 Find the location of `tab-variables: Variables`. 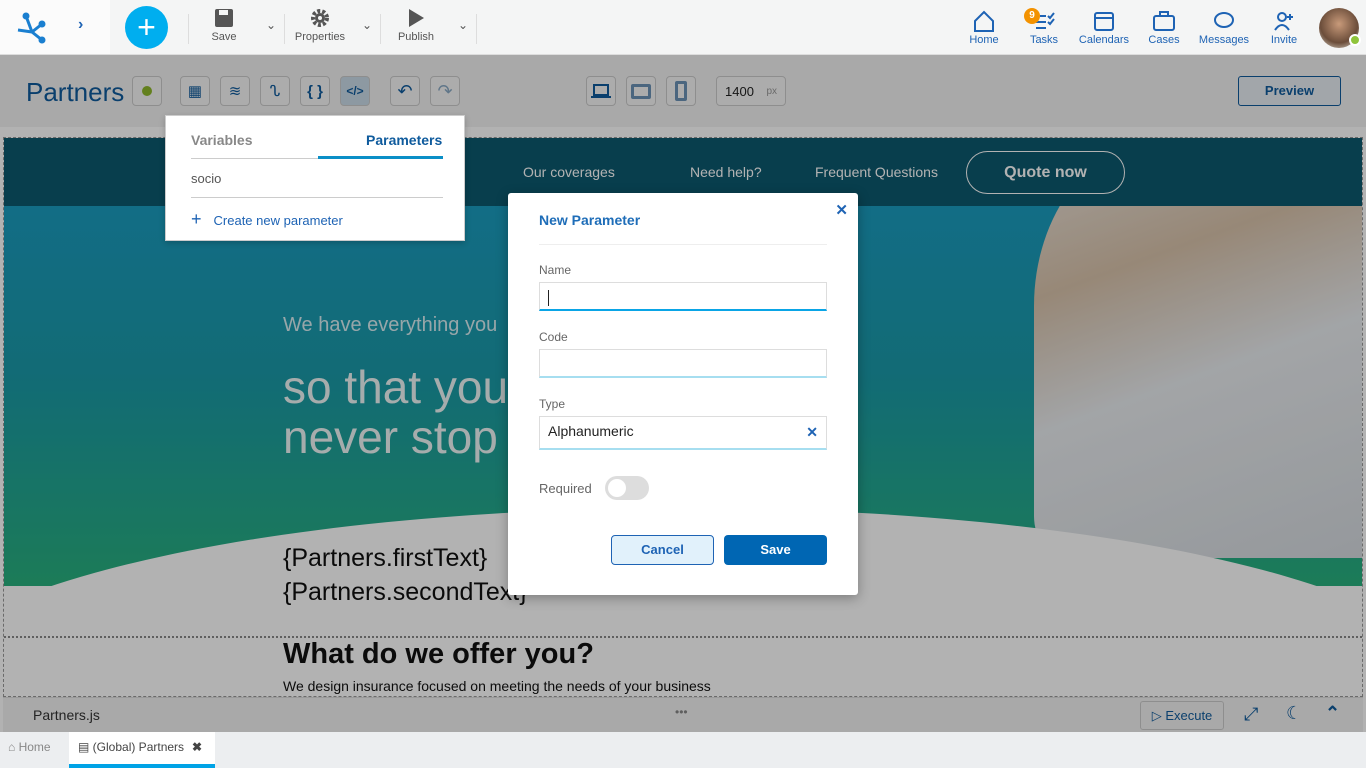

tab-variables: Variables is located at coordinates (222, 140).